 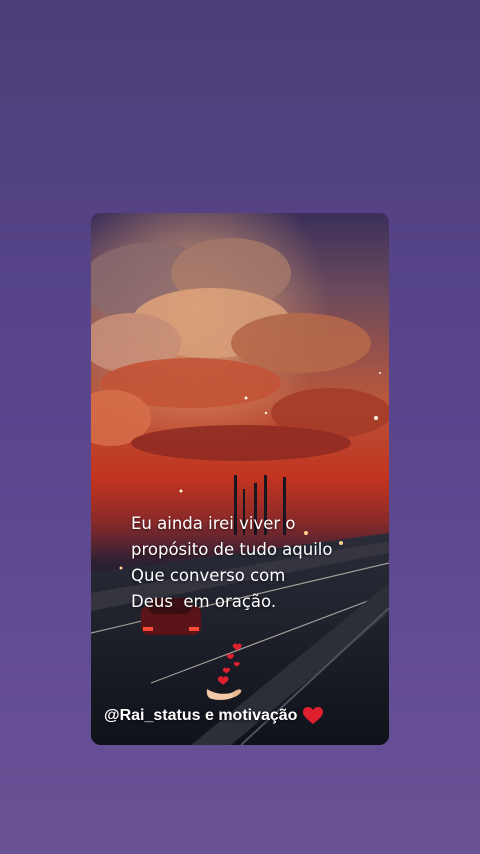 What do you see at coordinates (204, 601) in the screenshot?
I see `quote-line-4: Deus em oração.` at bounding box center [204, 601].